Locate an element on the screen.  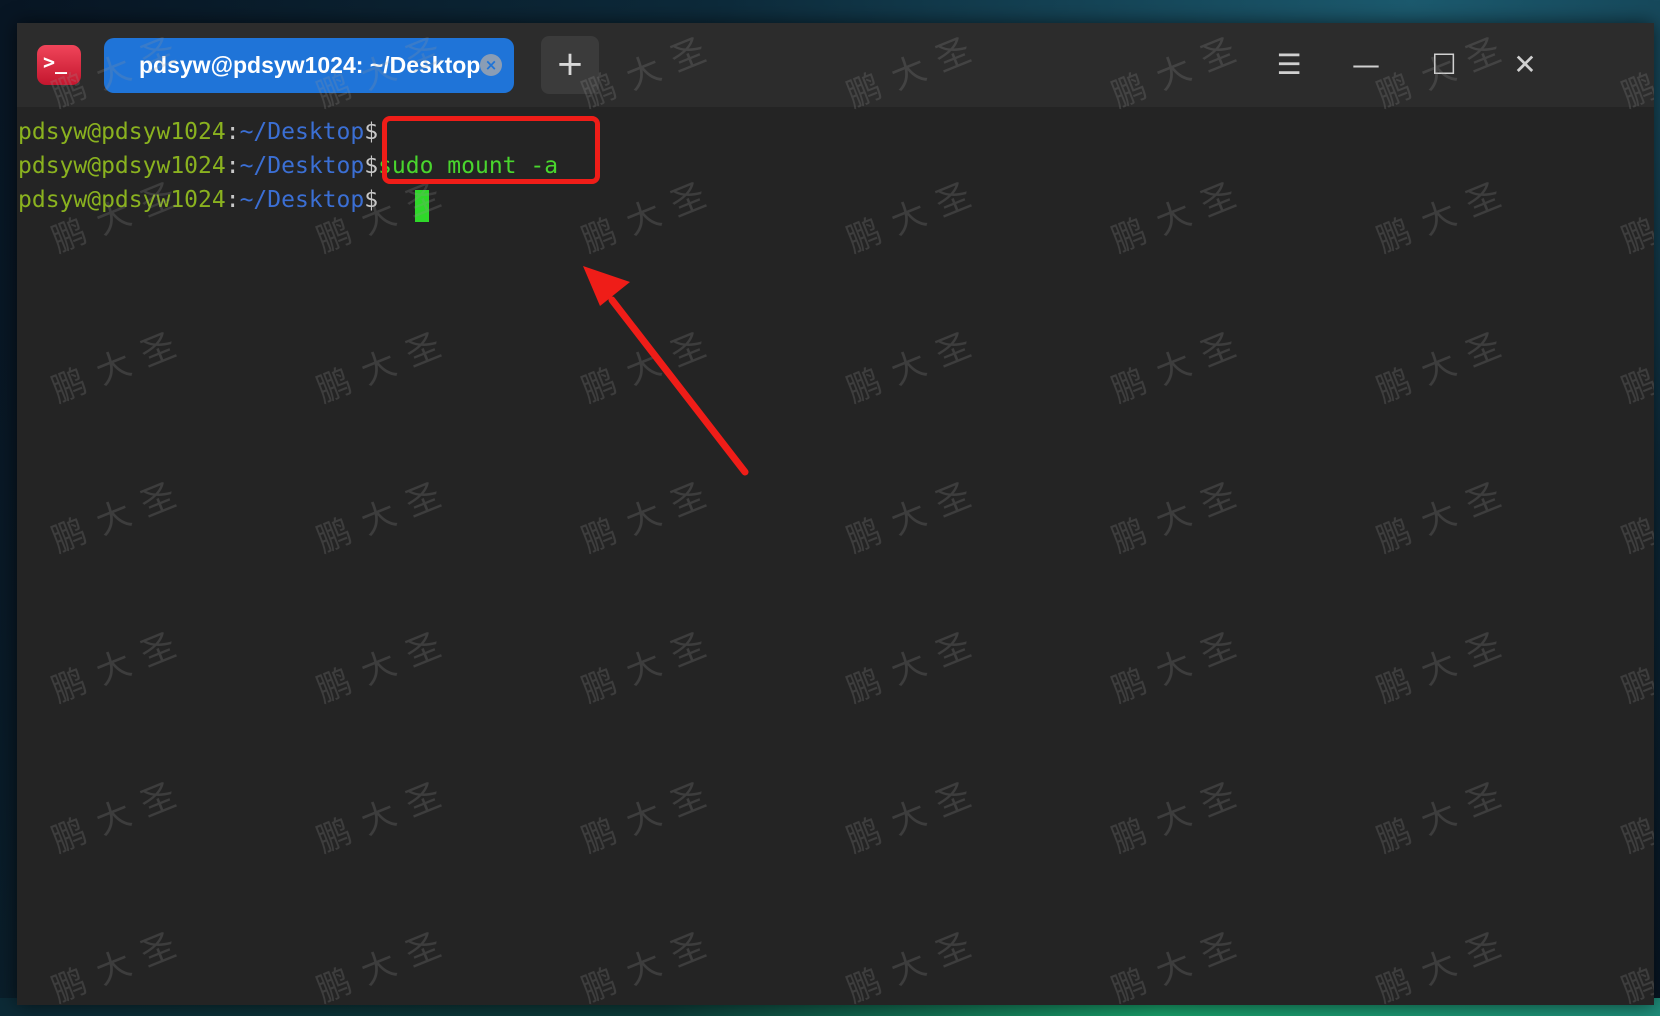
terminal-cursor is located at coordinates (422, 206).